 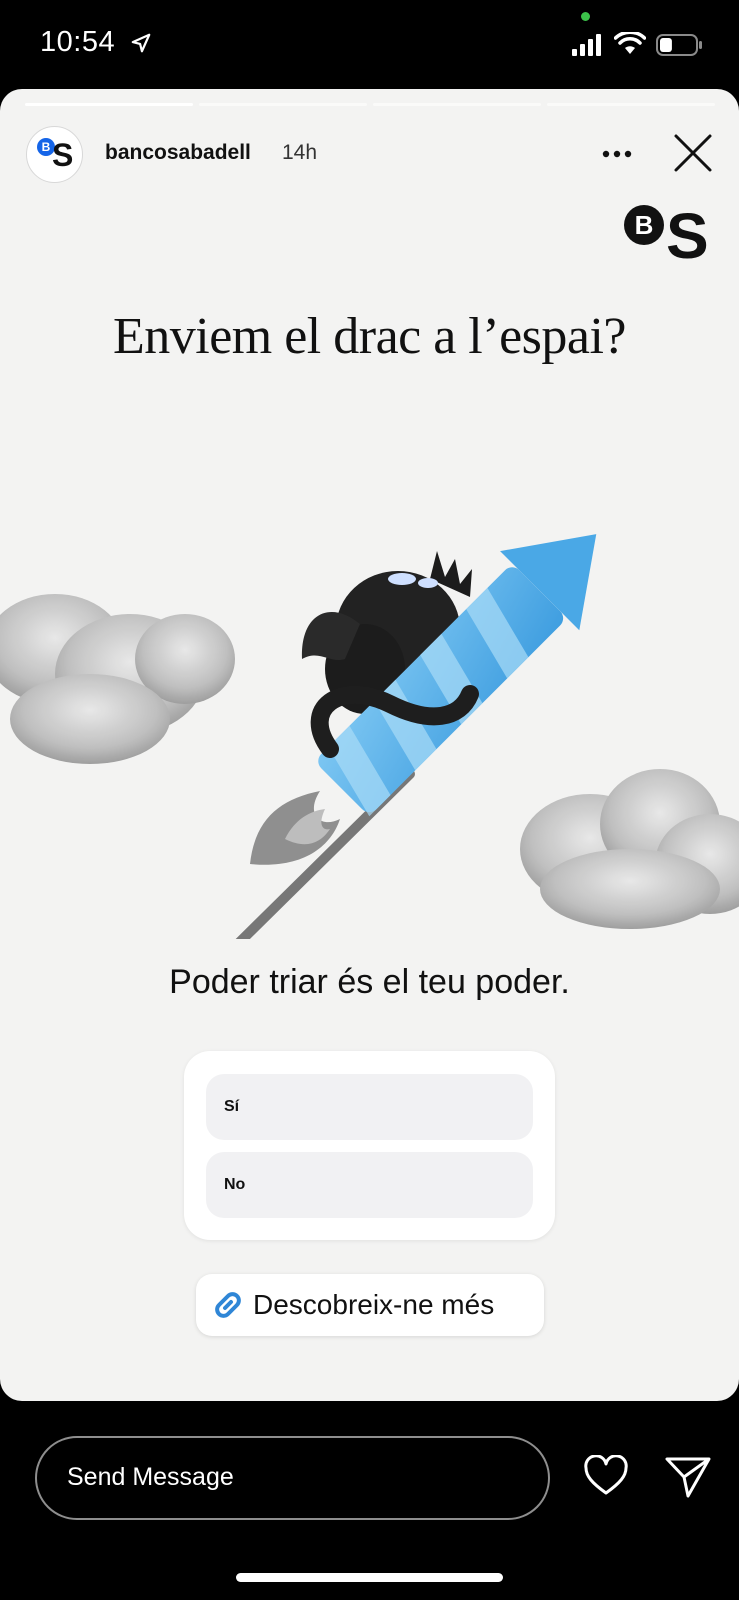 I want to click on send-icon, so click(x=688, y=1477).